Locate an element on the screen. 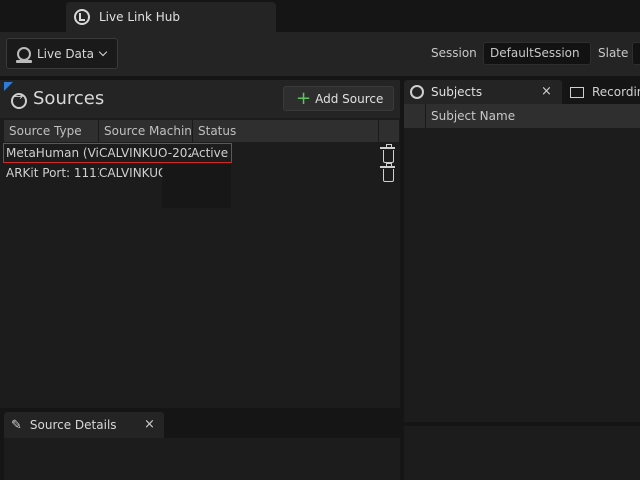 The image size is (640, 480). subjects-column-spacer is located at coordinates (415, 116).